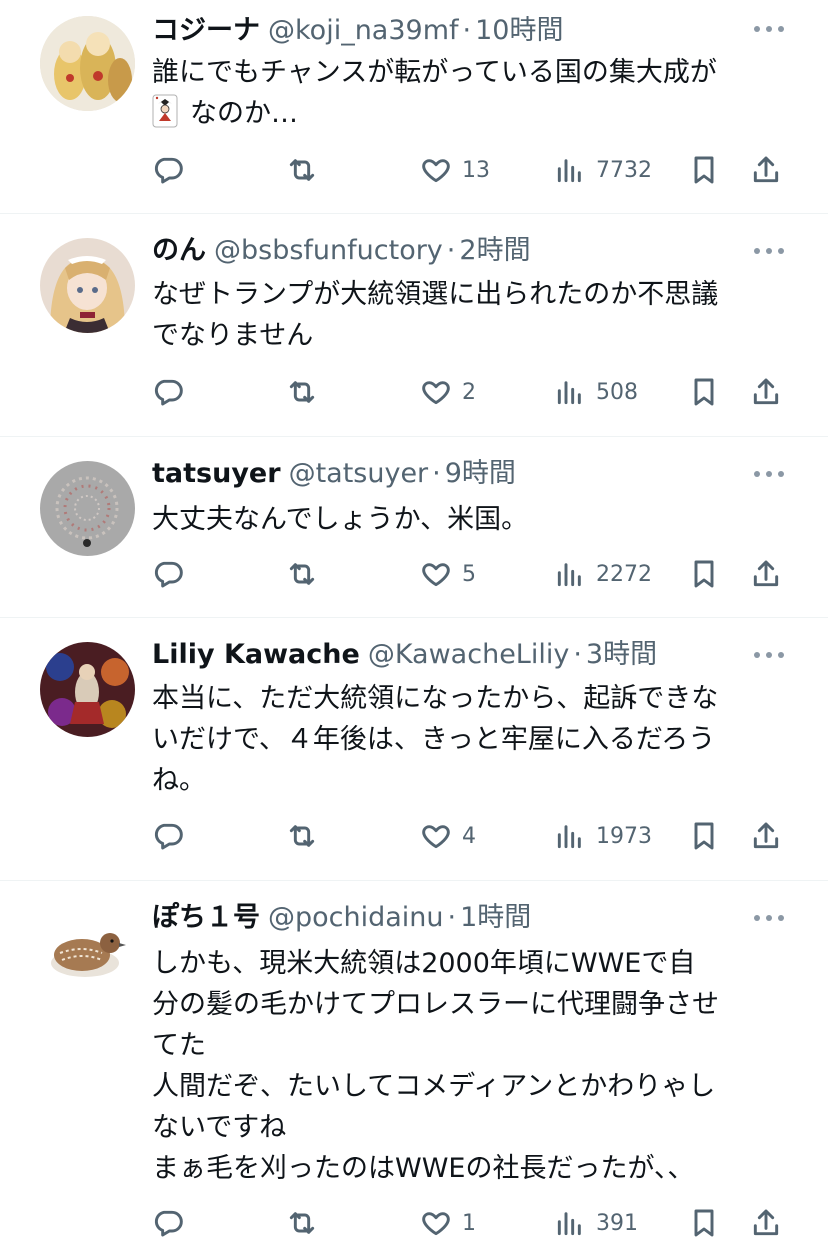 This screenshot has width=828, height=1248. I want to click on tweet-header: のん @bsbsfunfuctory · 2時間, so click(341, 251).